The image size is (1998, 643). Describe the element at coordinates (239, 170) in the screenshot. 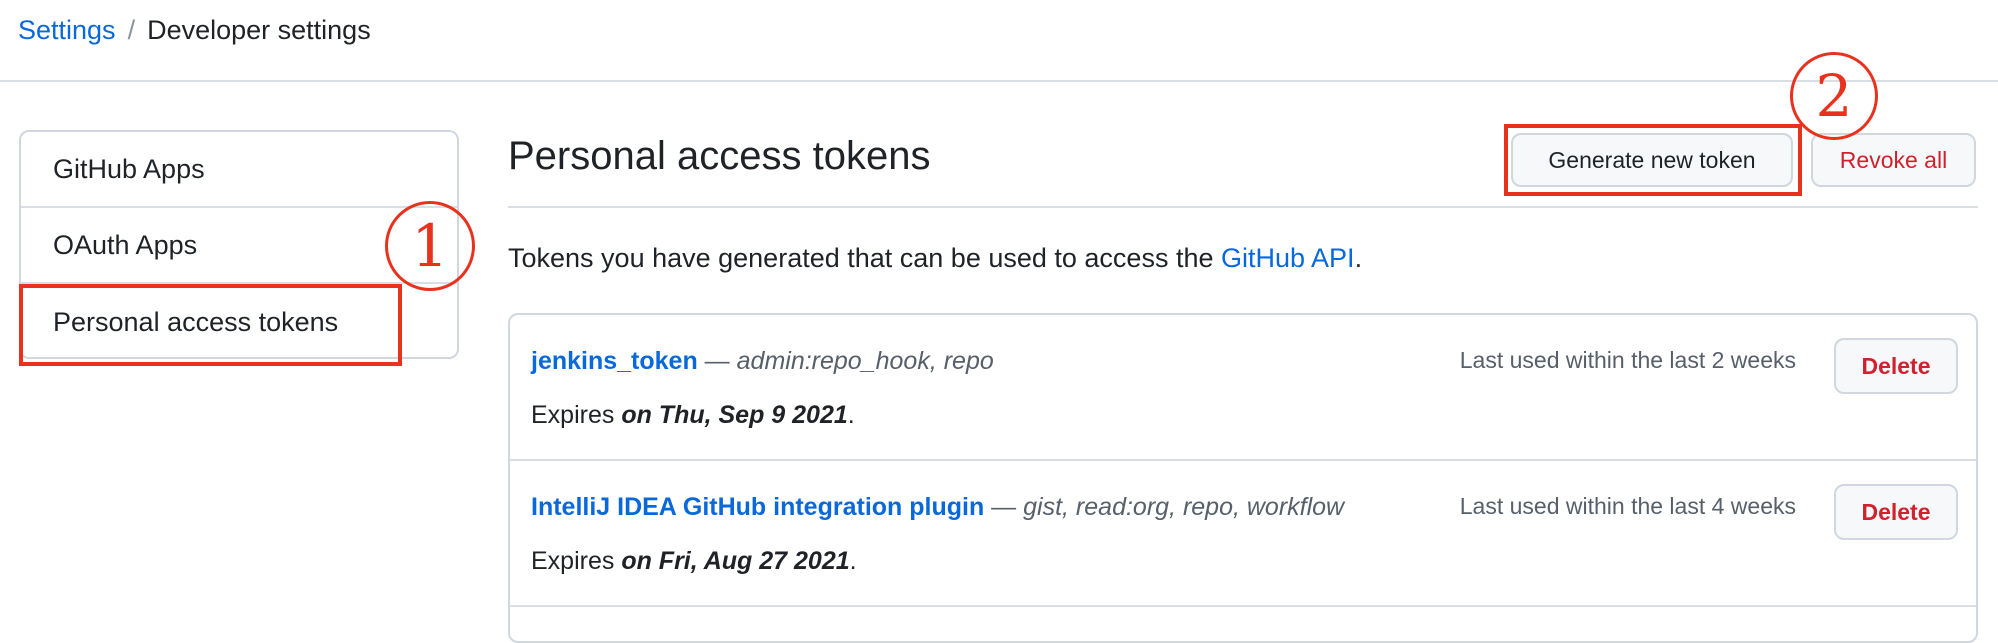

I see `sidebar-item-github-apps: GitHub Apps` at that location.